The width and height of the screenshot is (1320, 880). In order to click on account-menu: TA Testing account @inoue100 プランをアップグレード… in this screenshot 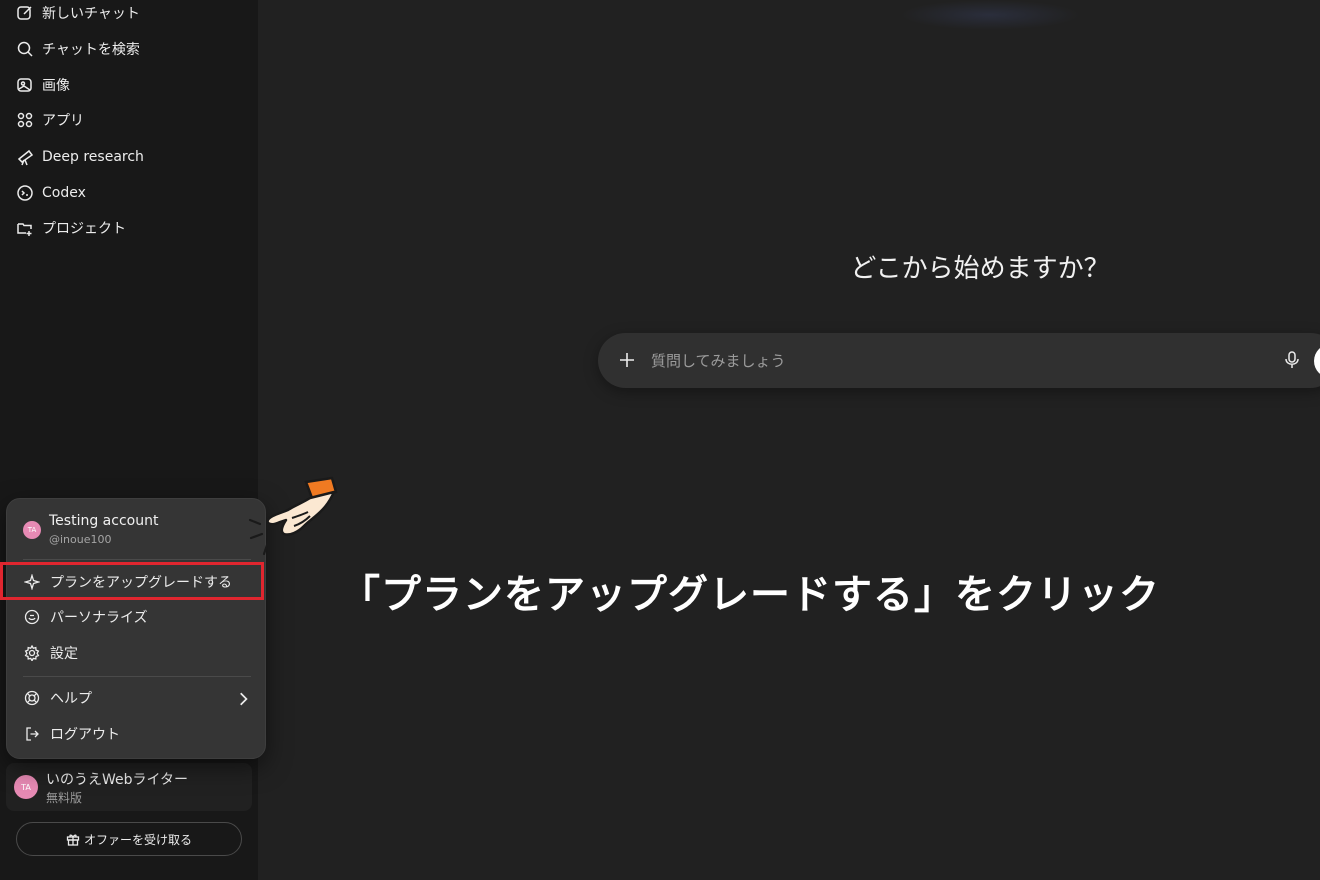, I will do `click(136, 628)`.